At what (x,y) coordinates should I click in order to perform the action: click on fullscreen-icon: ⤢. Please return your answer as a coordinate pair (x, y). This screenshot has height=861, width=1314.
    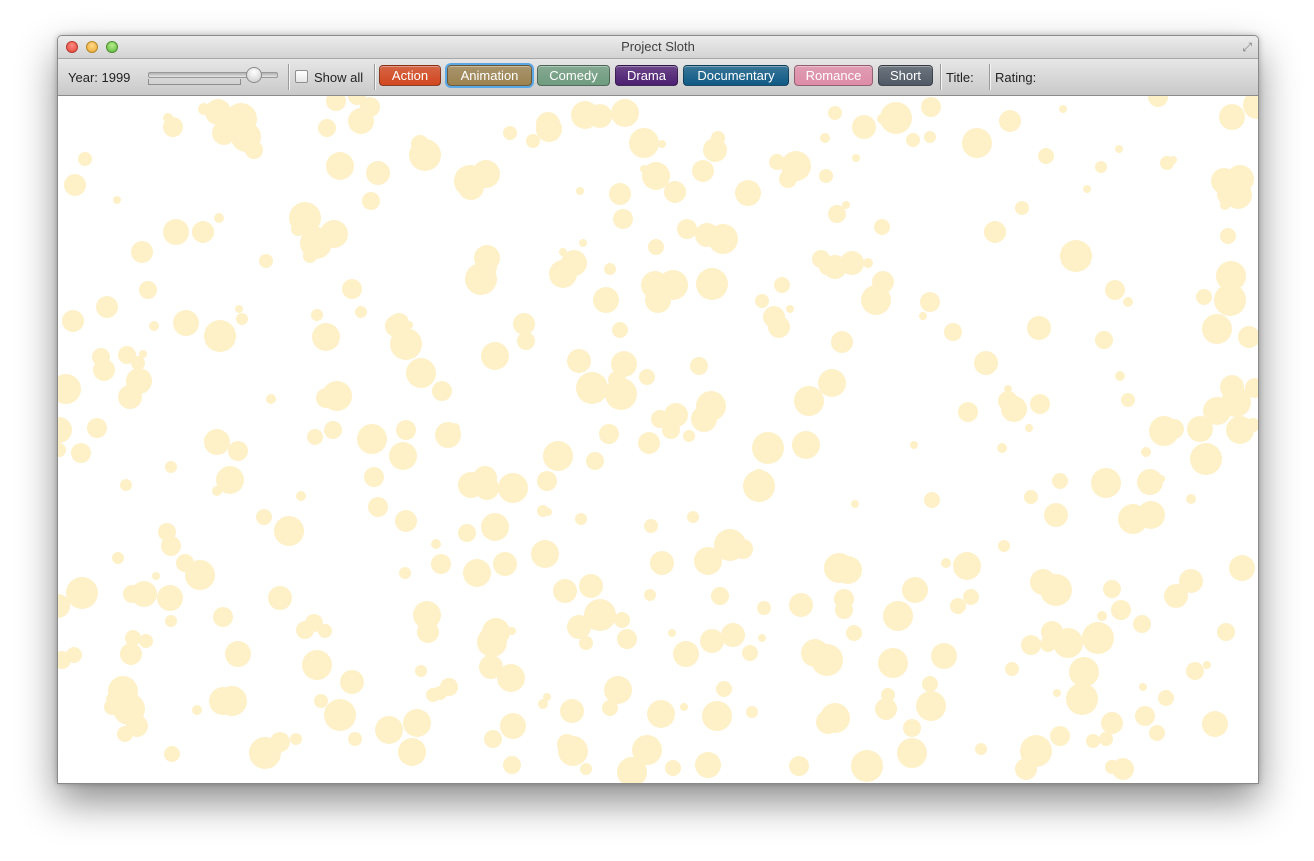
    Looking at the image, I should click on (1247, 47).